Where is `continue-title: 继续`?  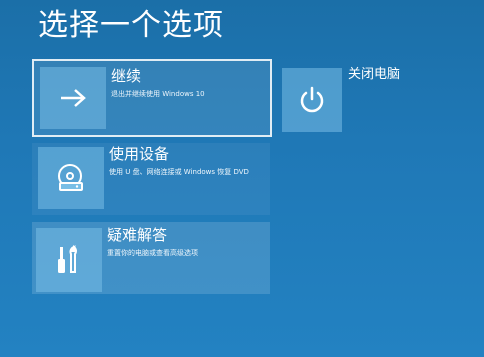 continue-title: 继续 is located at coordinates (126, 76).